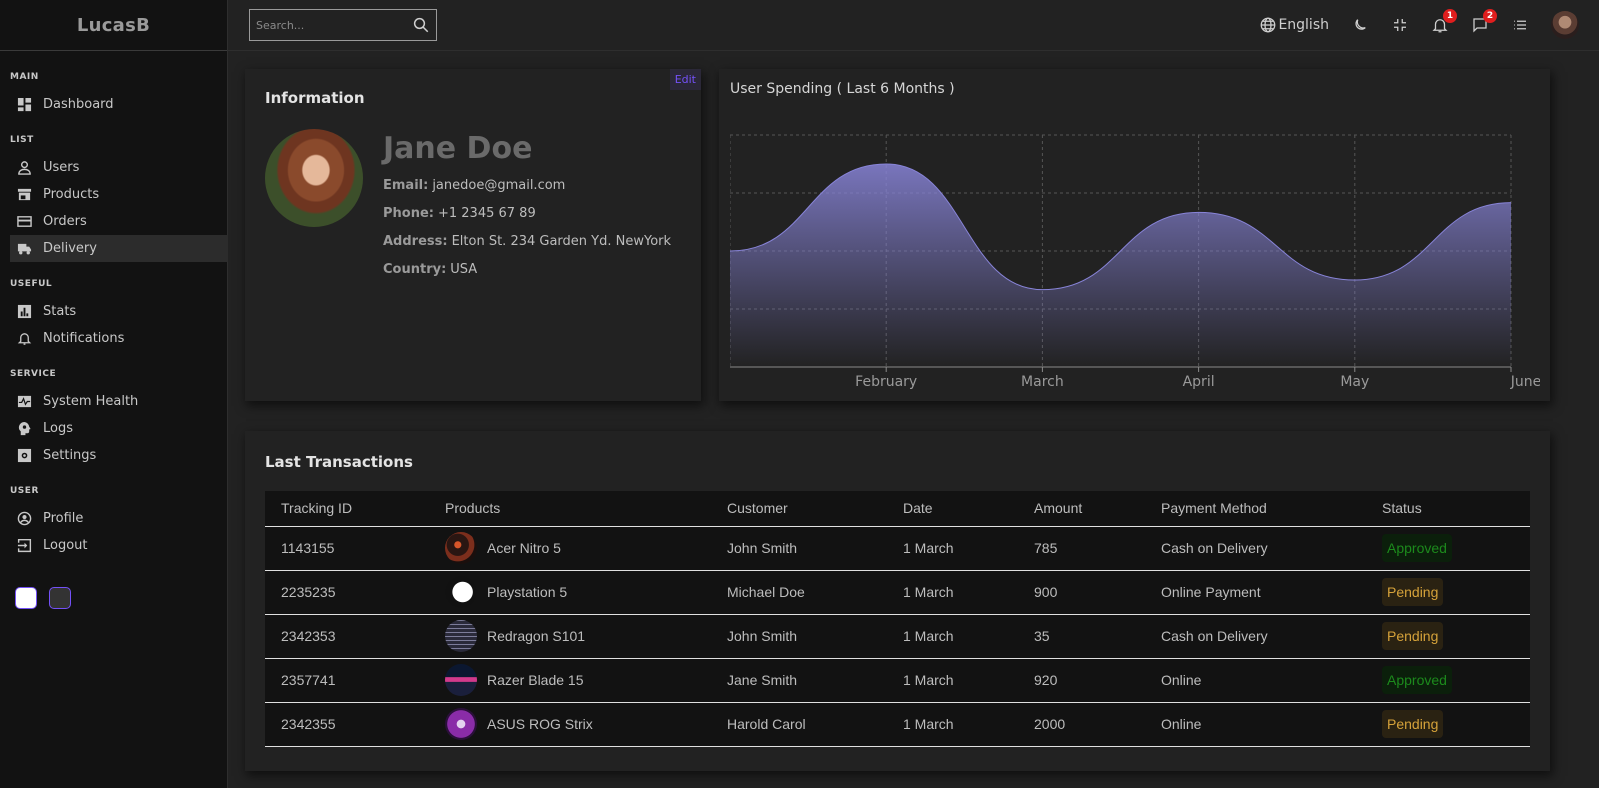  Describe the element at coordinates (24, 312) in the screenshot. I see `bar-chart-icon` at that location.